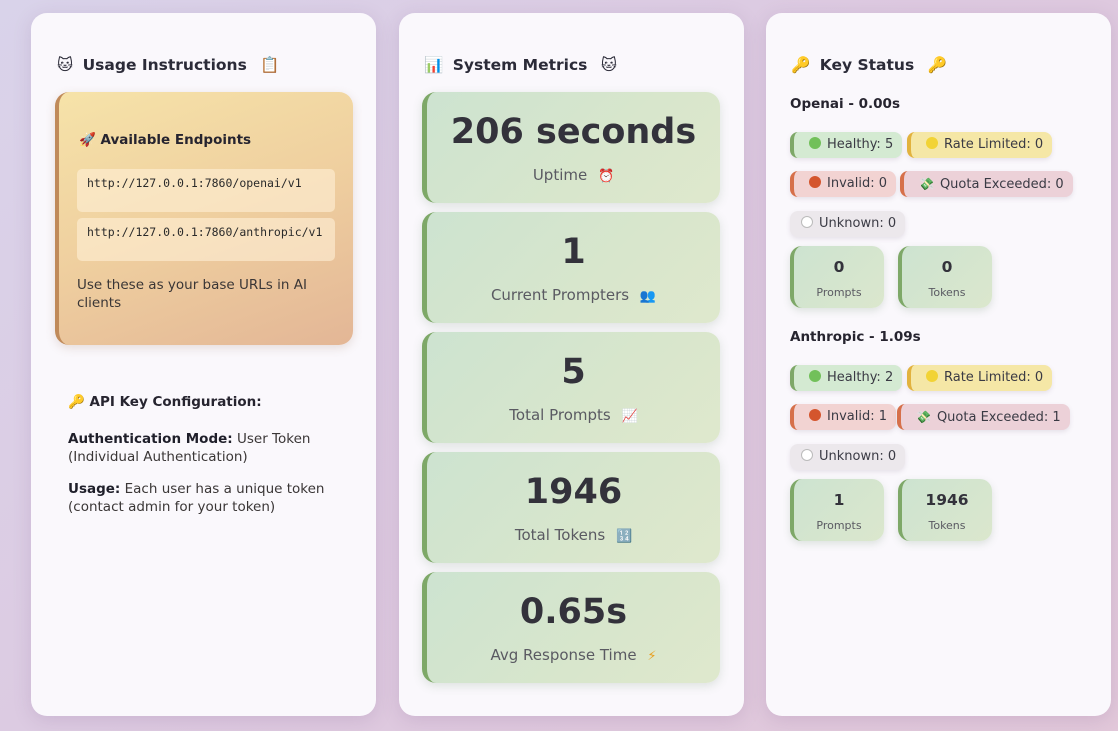  I want to click on metric-value: 5, so click(573, 372).